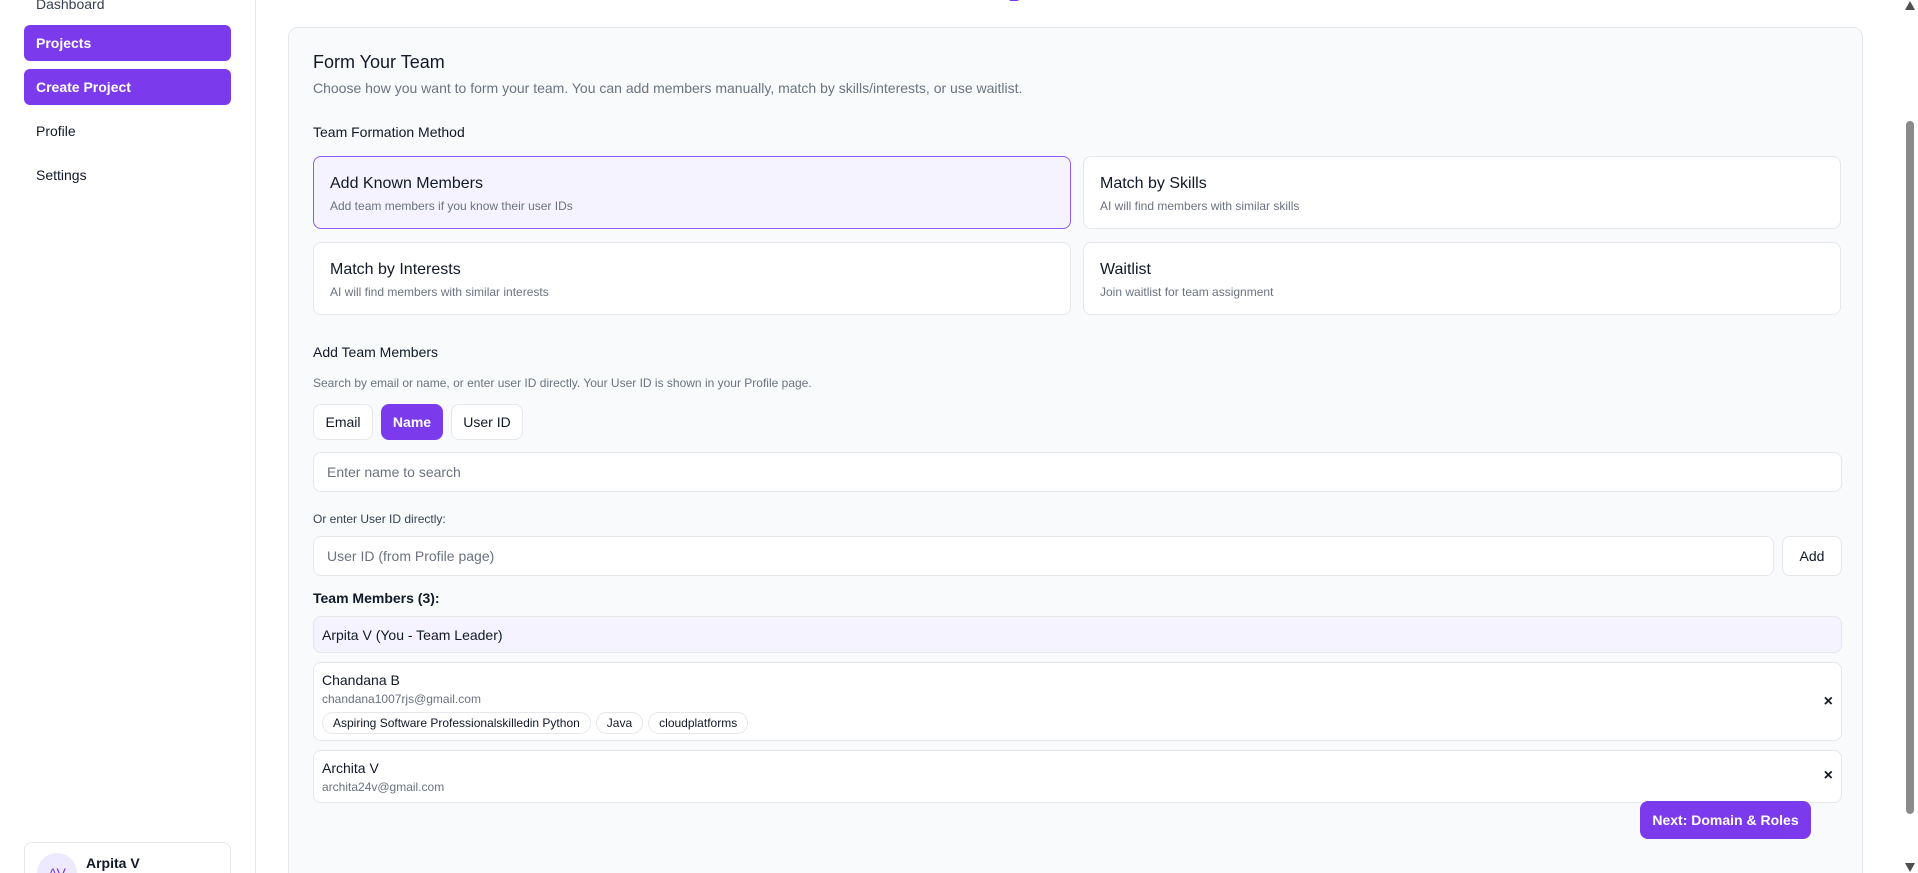 The image size is (1918, 873). Describe the element at coordinates (127, 87) in the screenshot. I see `sidebar-item-create-project: Create Project` at that location.